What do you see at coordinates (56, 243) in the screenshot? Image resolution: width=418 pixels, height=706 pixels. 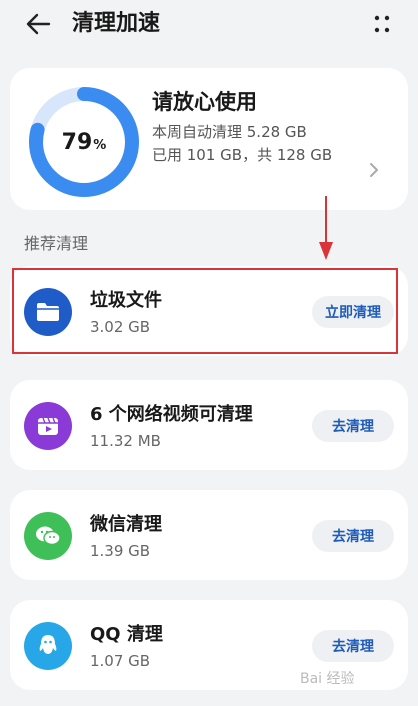 I see `section-title: 推荐清理` at bounding box center [56, 243].